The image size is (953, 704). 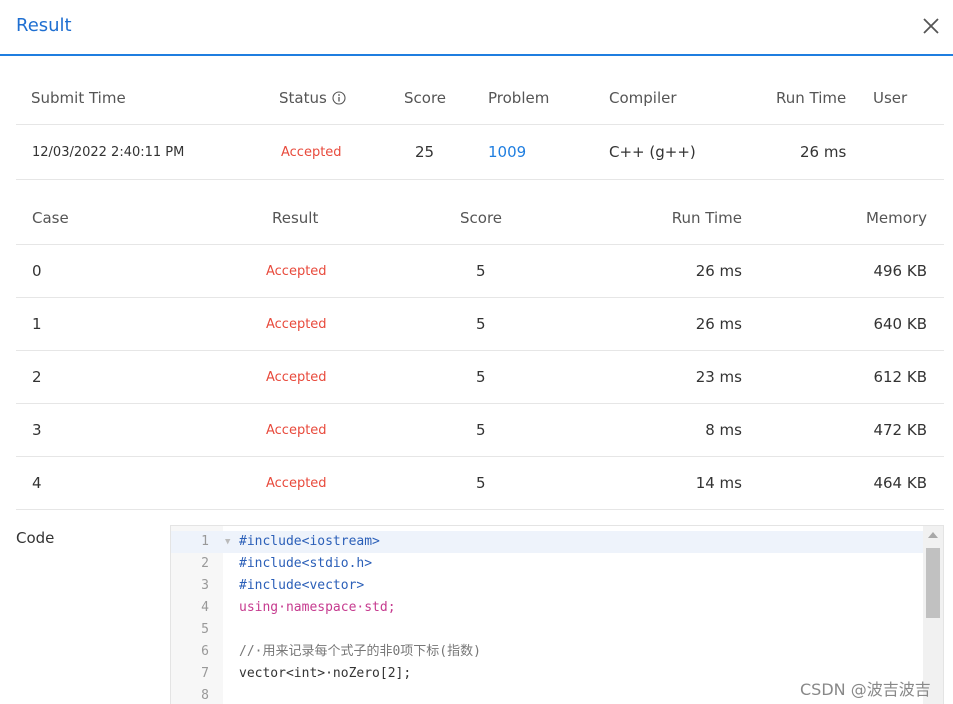 I want to click on case-id: 4, so click(x=37, y=483).